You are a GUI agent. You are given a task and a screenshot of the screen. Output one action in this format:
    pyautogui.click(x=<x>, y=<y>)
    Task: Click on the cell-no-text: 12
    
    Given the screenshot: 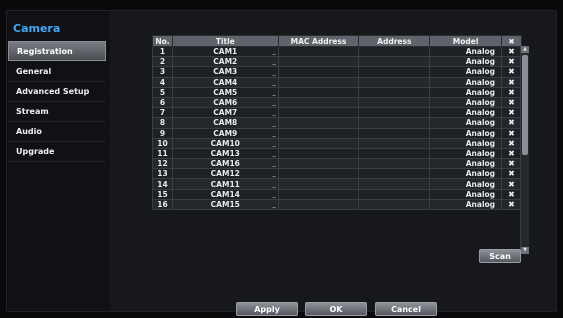 What is the action you would take?
    pyautogui.click(x=162, y=164)
    